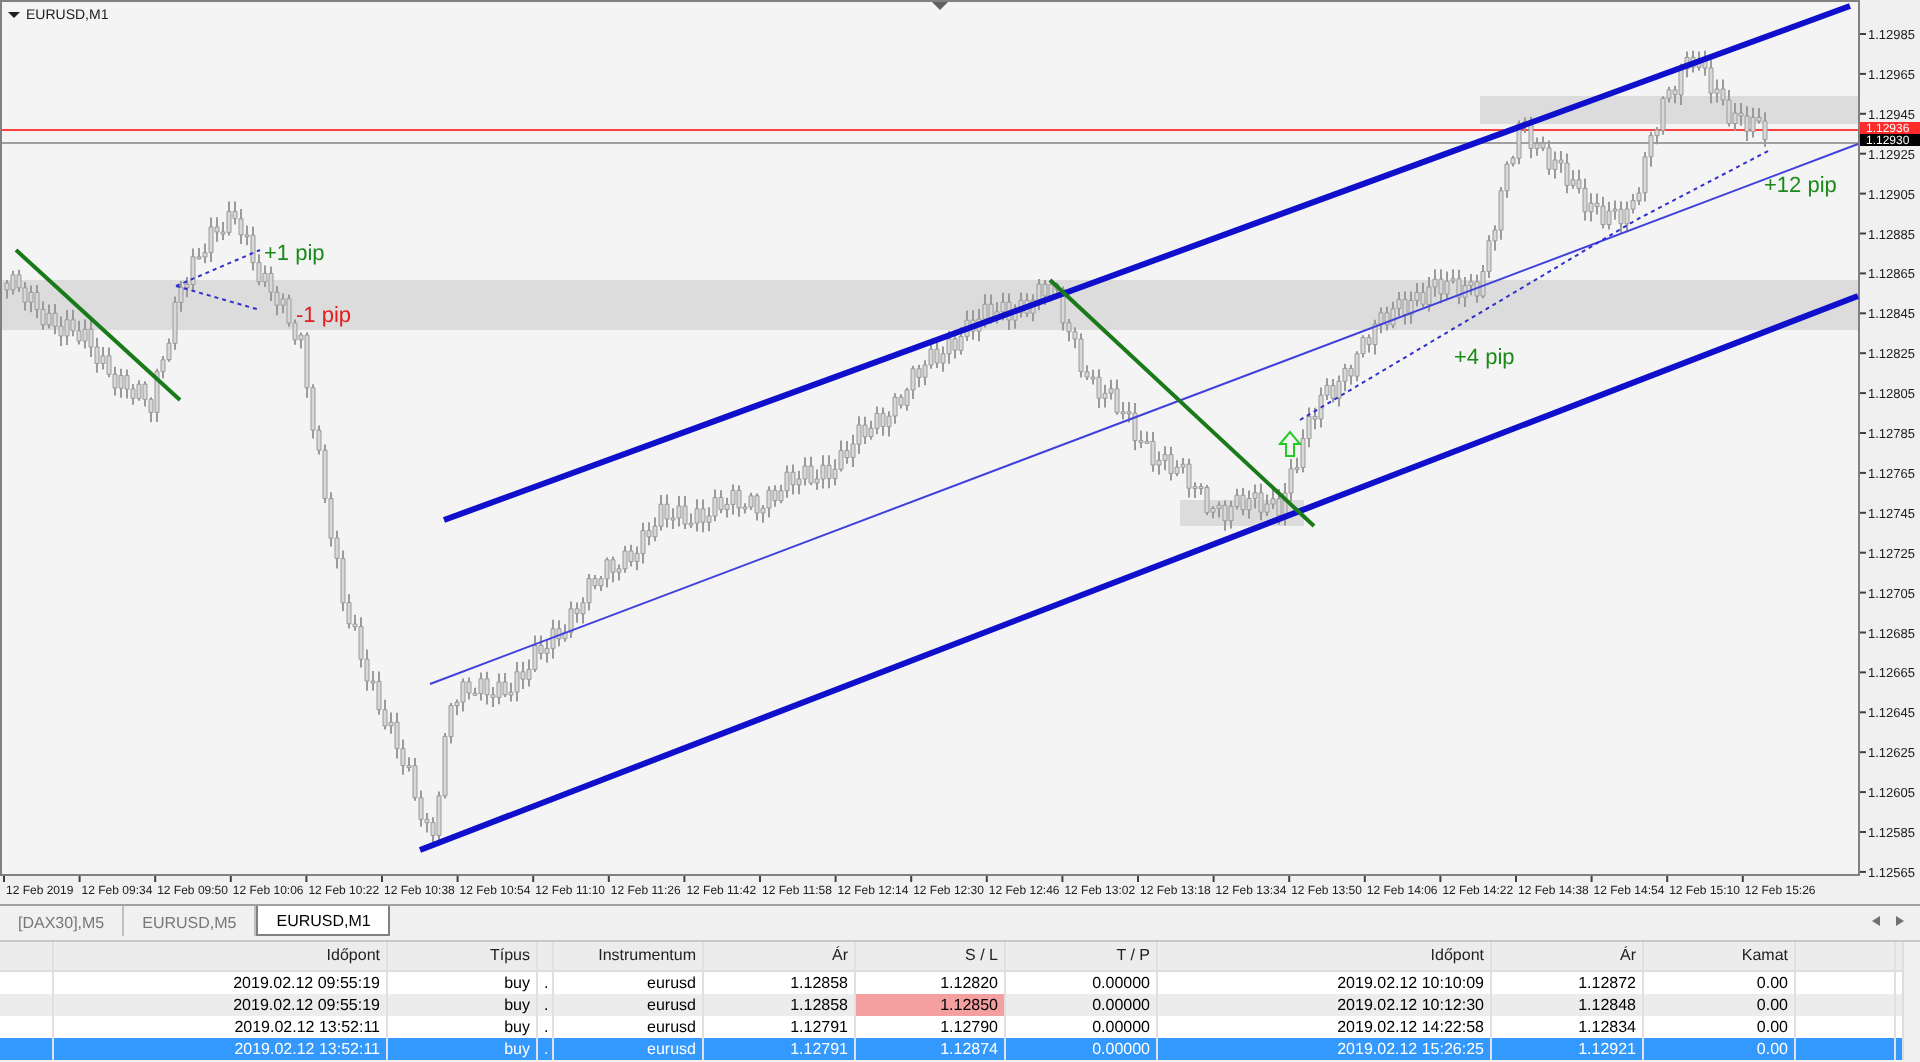 This screenshot has width=1920, height=1062. What do you see at coordinates (323, 921) in the screenshot?
I see `chart-tab: EURUSD,M1` at bounding box center [323, 921].